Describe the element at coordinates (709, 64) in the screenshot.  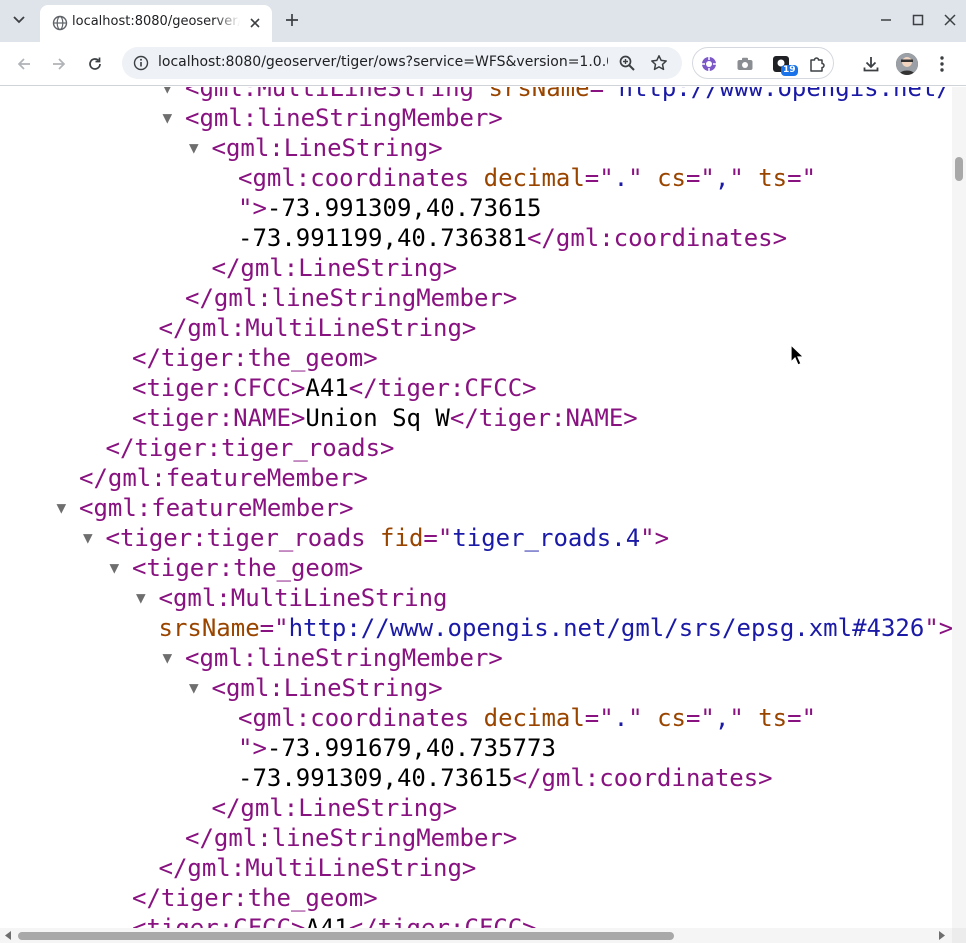
I see `gear-extension-button` at that location.